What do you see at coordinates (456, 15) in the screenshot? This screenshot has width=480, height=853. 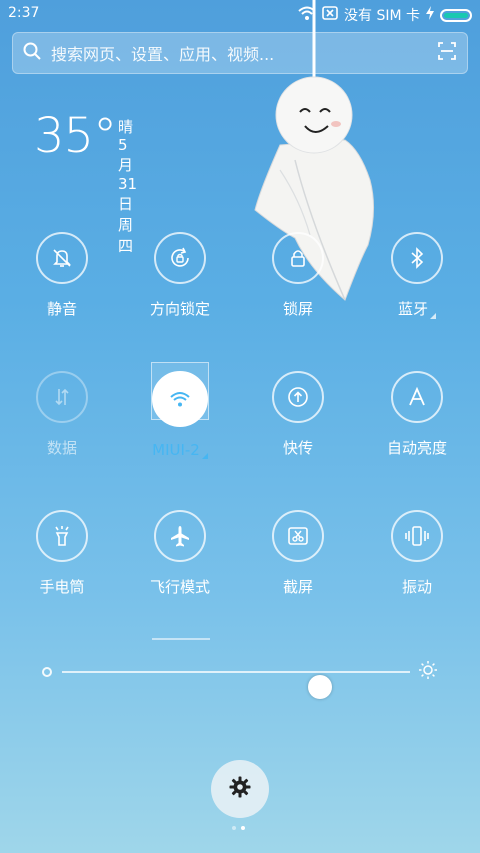 I see `battery-icon` at bounding box center [456, 15].